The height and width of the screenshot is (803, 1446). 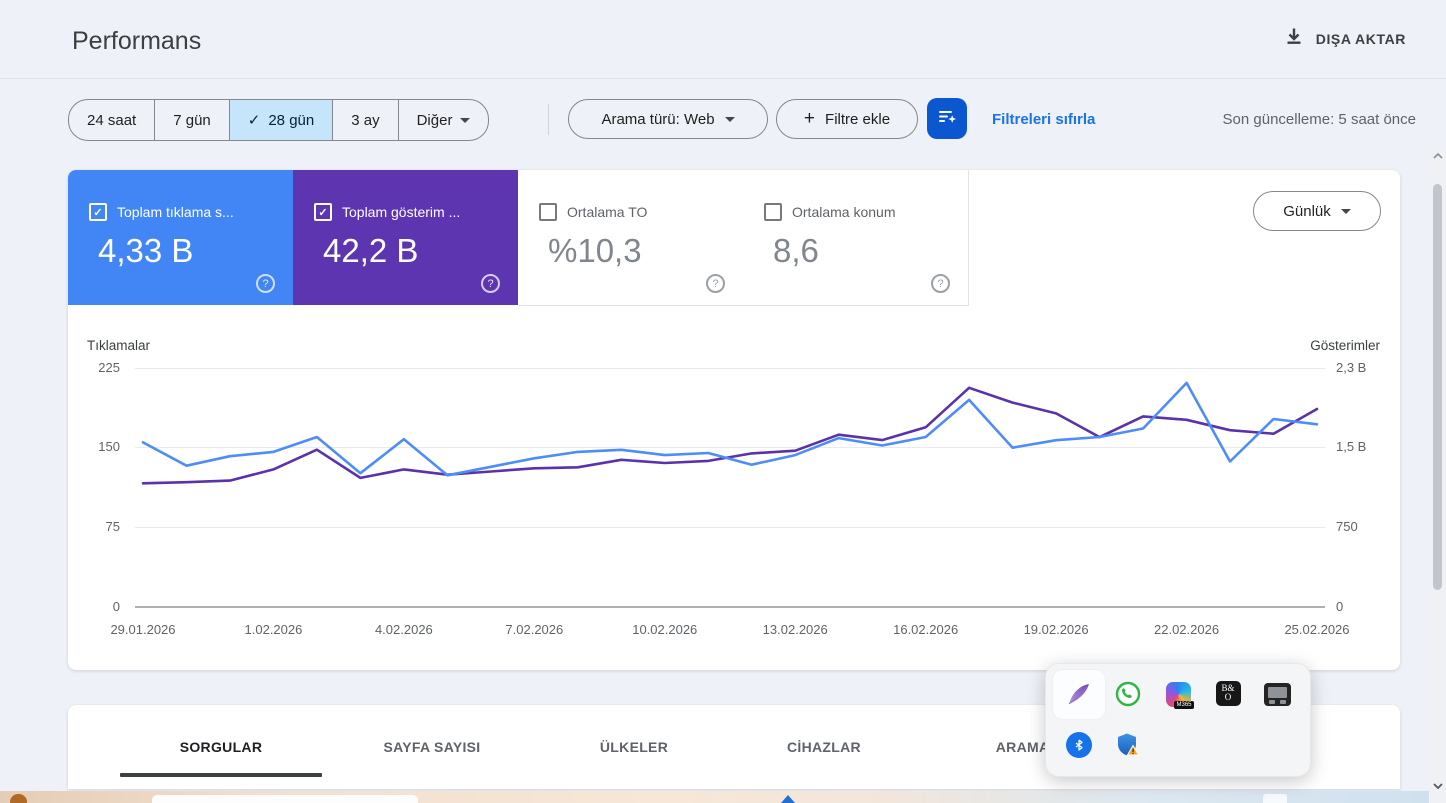 What do you see at coordinates (1294, 38) in the screenshot?
I see `download-icon` at bounding box center [1294, 38].